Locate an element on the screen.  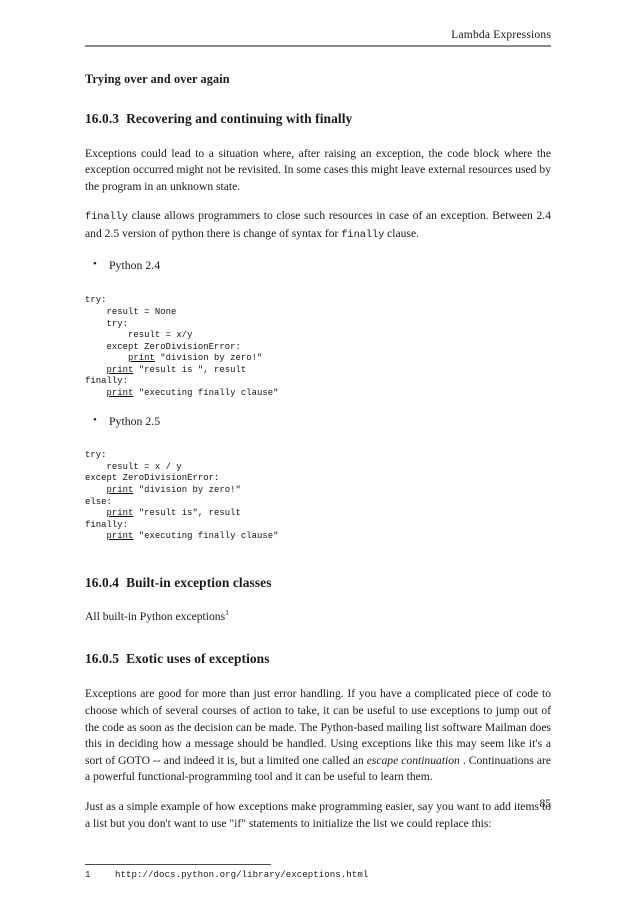
subheading-trying-over-and-over: Trying over and over again is located at coordinates (157, 78).